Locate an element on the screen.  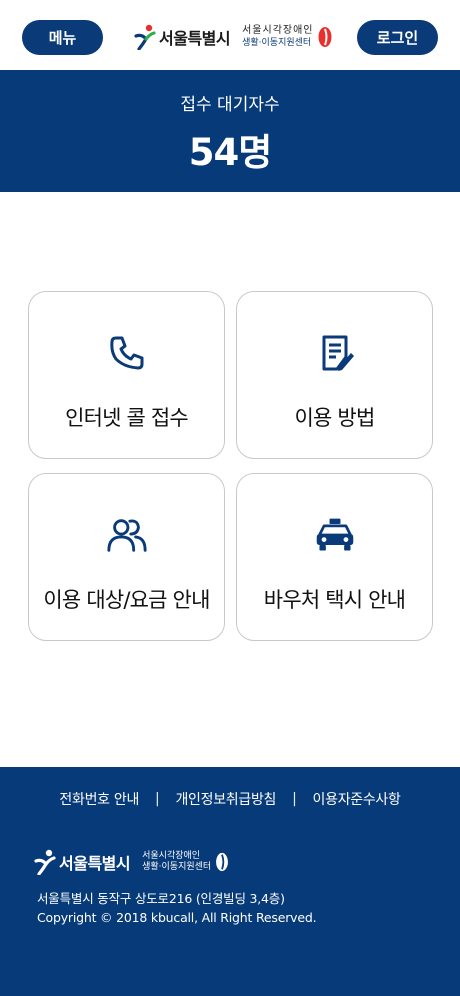
eligibility-fee-card: 이용 대상/요금 안내 is located at coordinates (126, 557).